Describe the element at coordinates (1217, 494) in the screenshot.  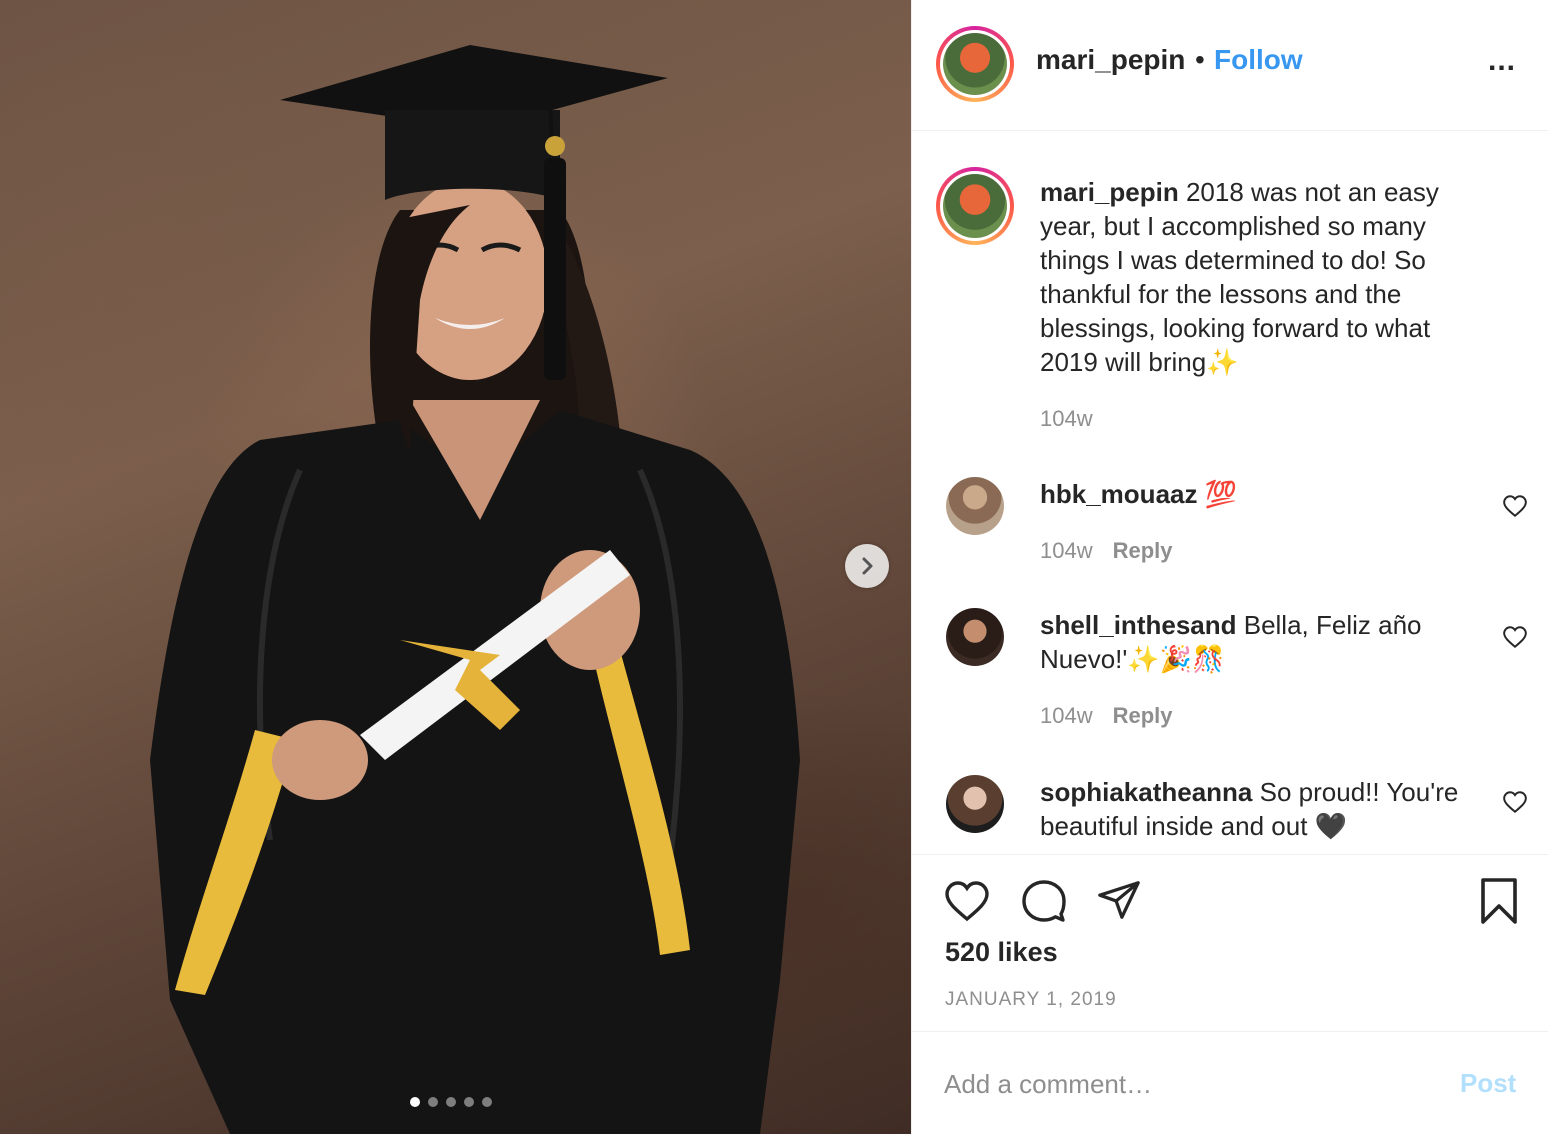
I see `comment-body: 💯` at that location.